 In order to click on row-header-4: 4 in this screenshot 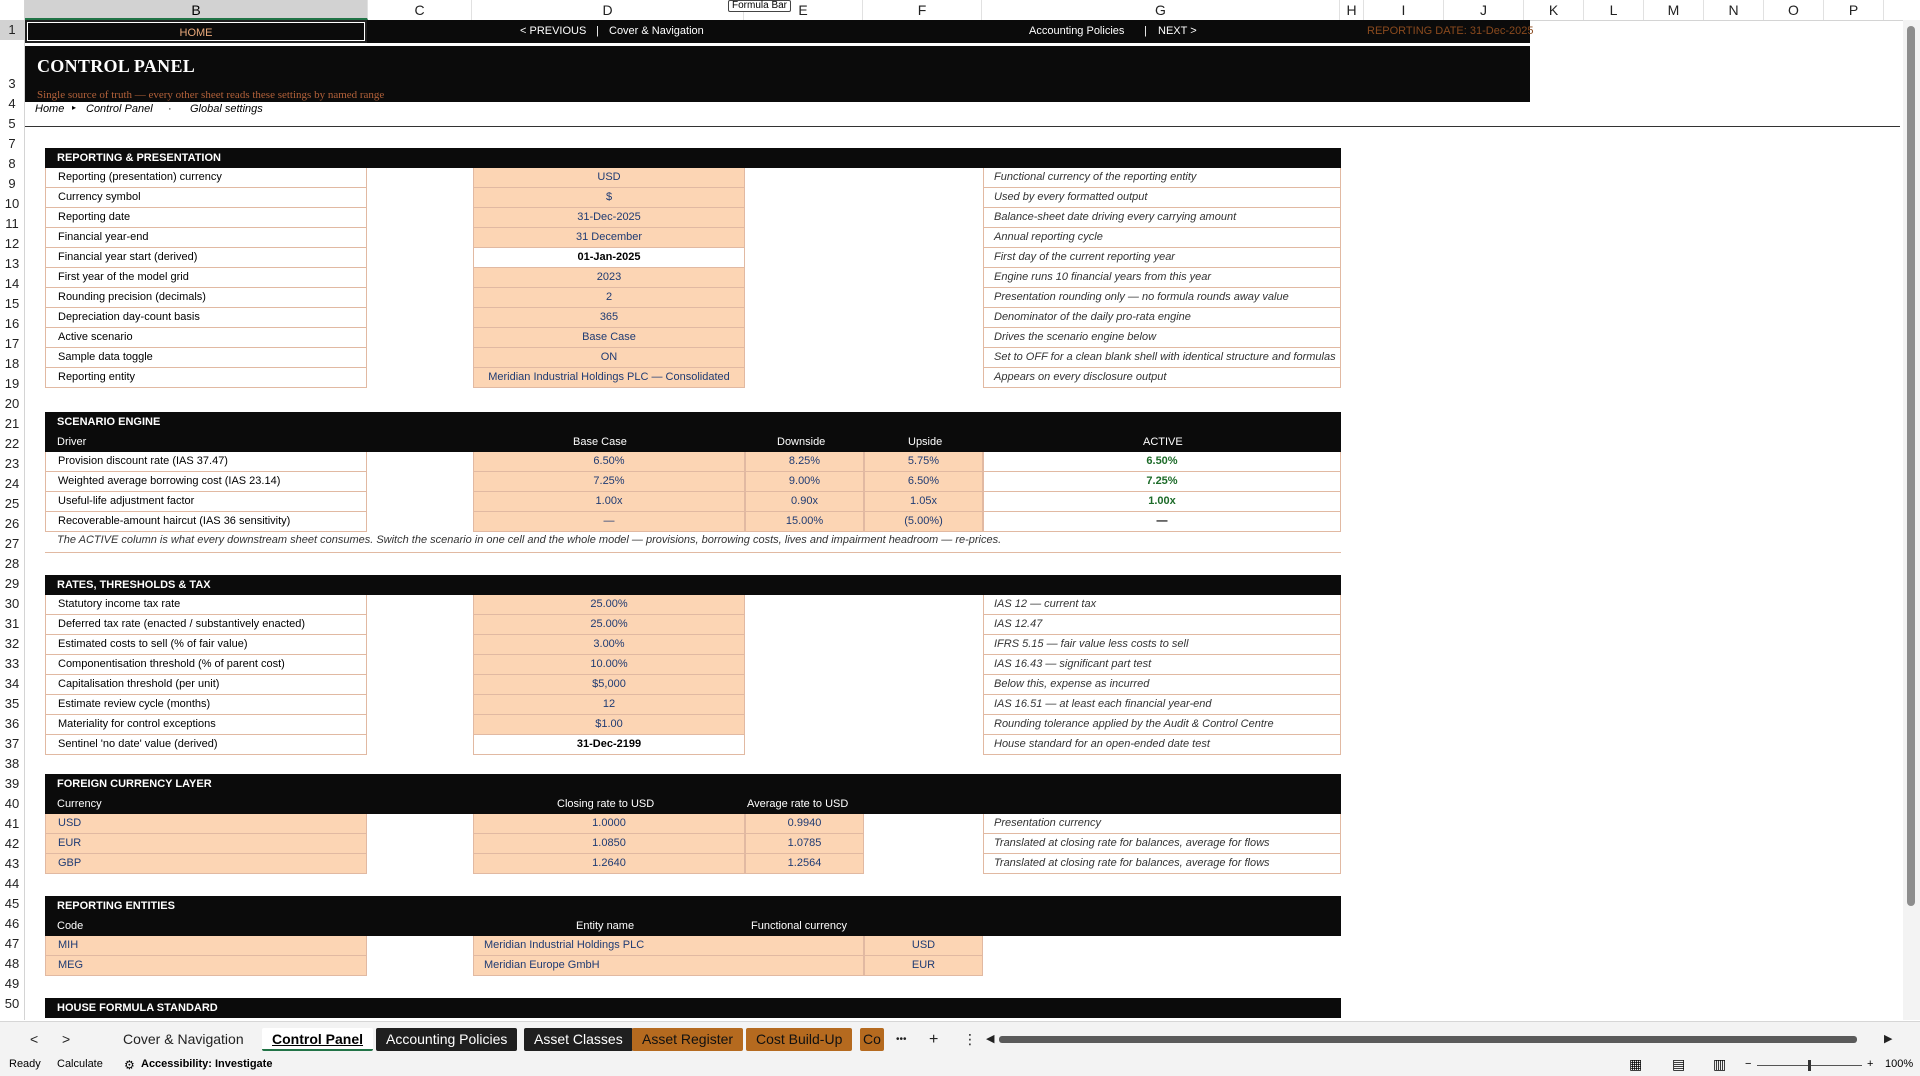, I will do `click(12, 104)`.